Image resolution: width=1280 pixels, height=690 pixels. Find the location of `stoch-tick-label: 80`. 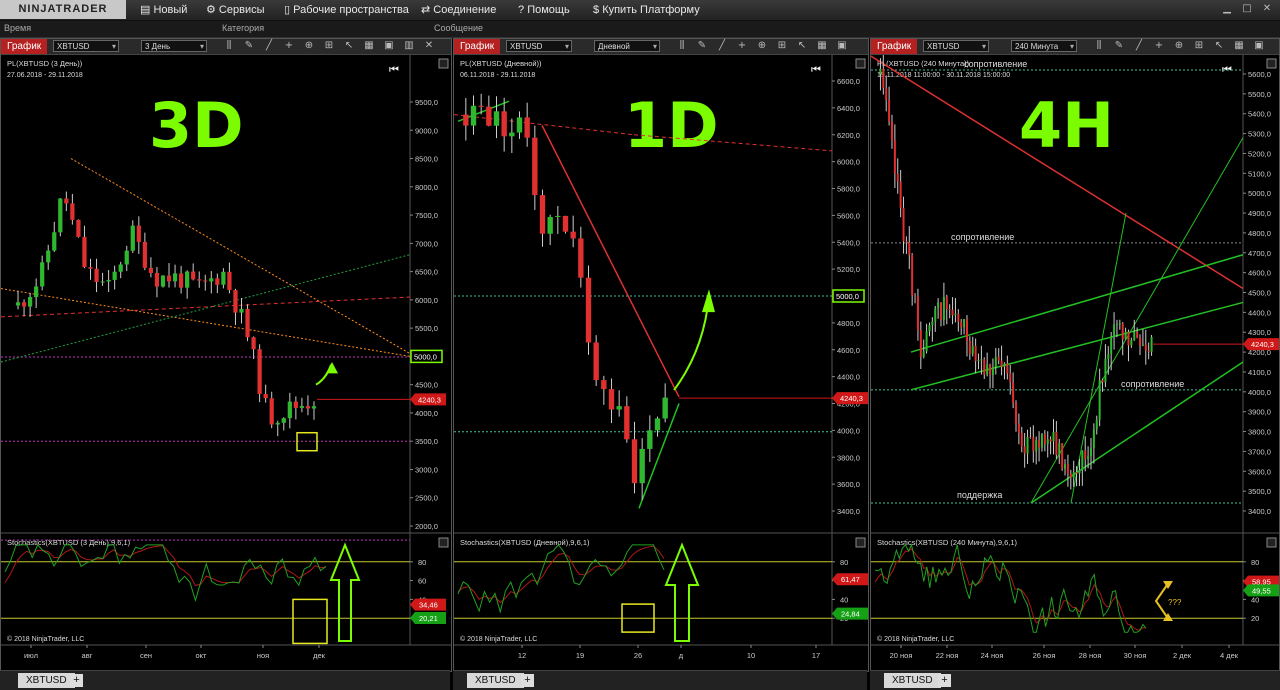

stoch-tick-label: 80 is located at coordinates (1255, 562).